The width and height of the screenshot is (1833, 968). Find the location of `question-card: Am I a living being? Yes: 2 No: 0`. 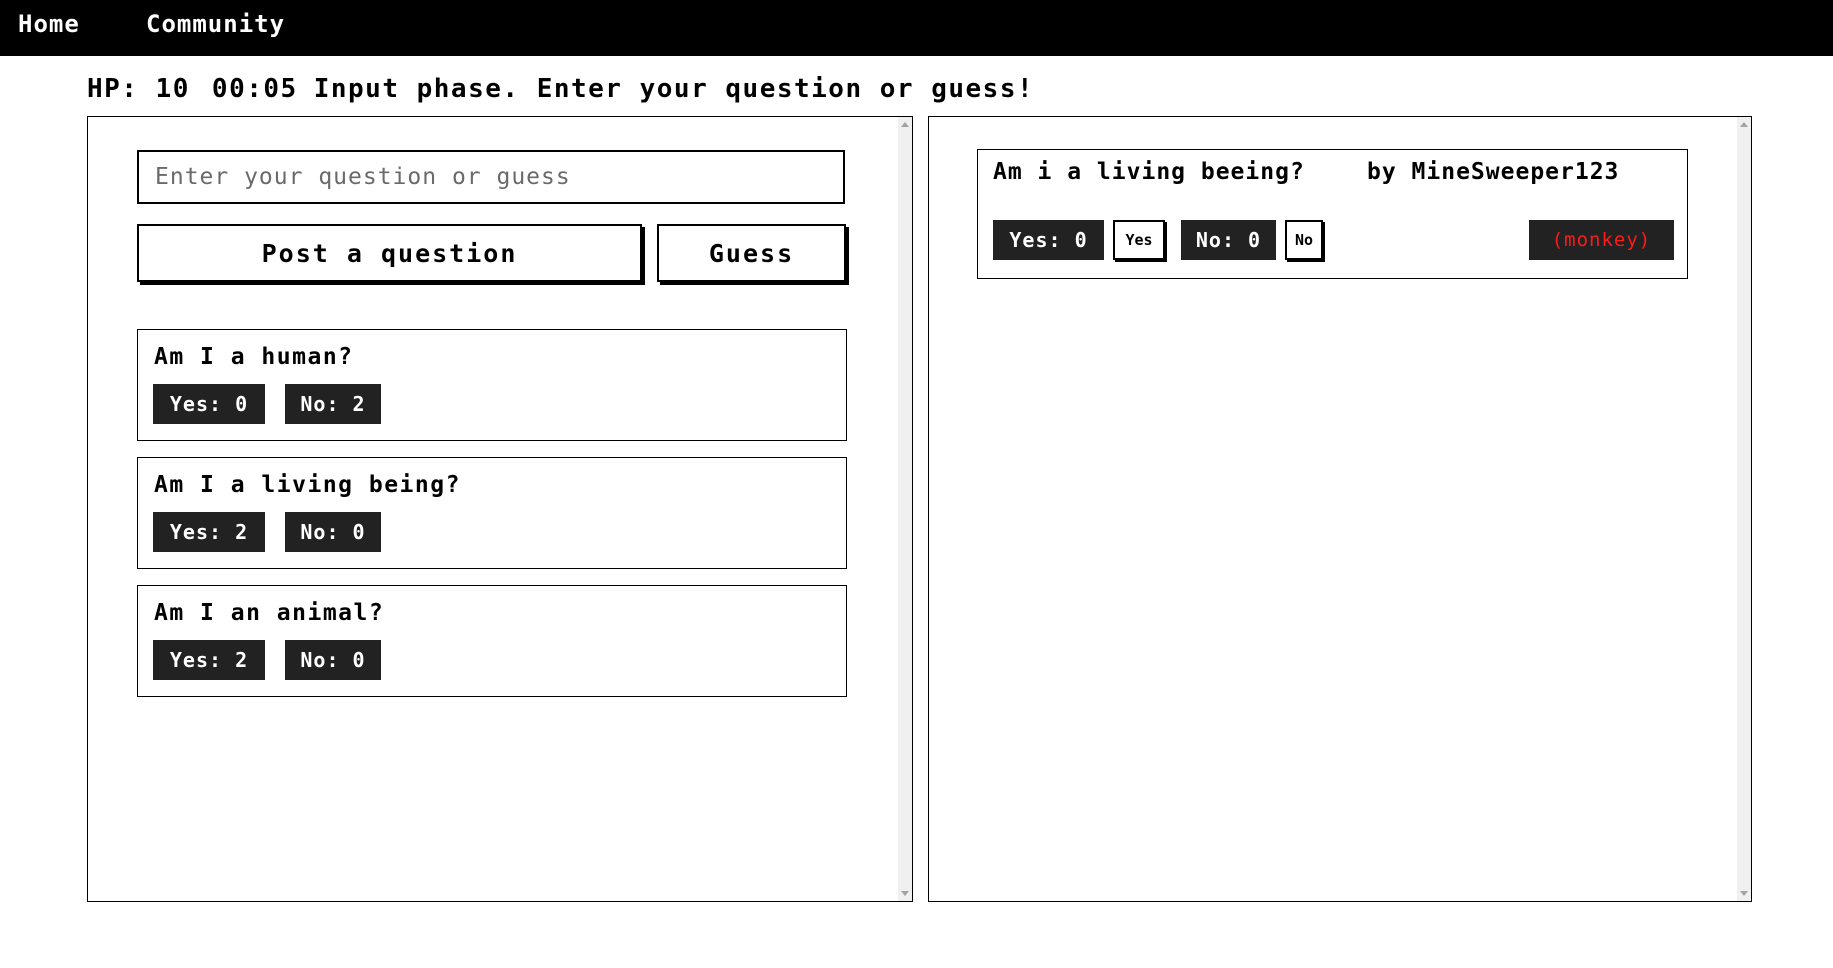

question-card: Am I a living being? Yes: 2 No: 0 is located at coordinates (492, 513).